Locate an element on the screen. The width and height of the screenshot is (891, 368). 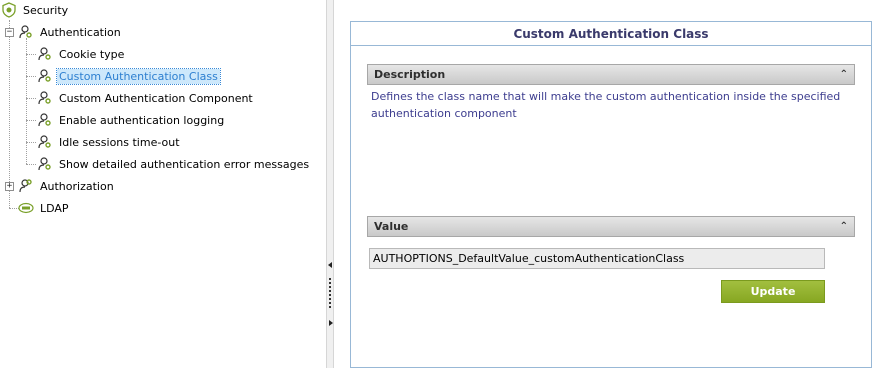
tree-node-label: Enable authentication logging is located at coordinates (142, 120).